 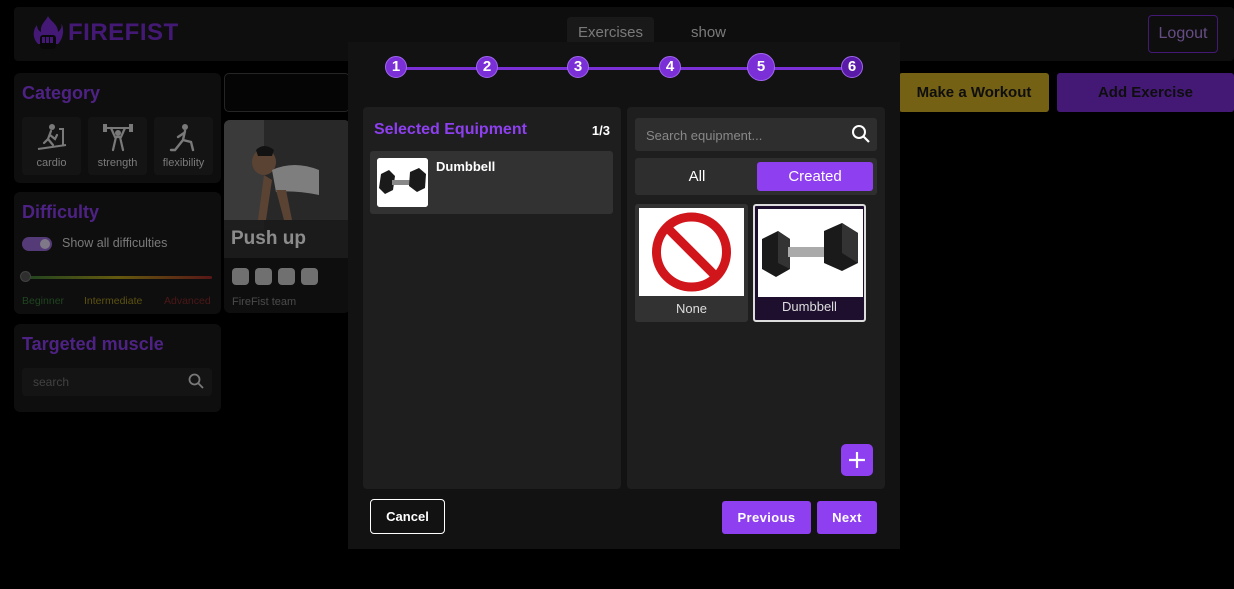 I want to click on filter-all-button: All, so click(x=697, y=176).